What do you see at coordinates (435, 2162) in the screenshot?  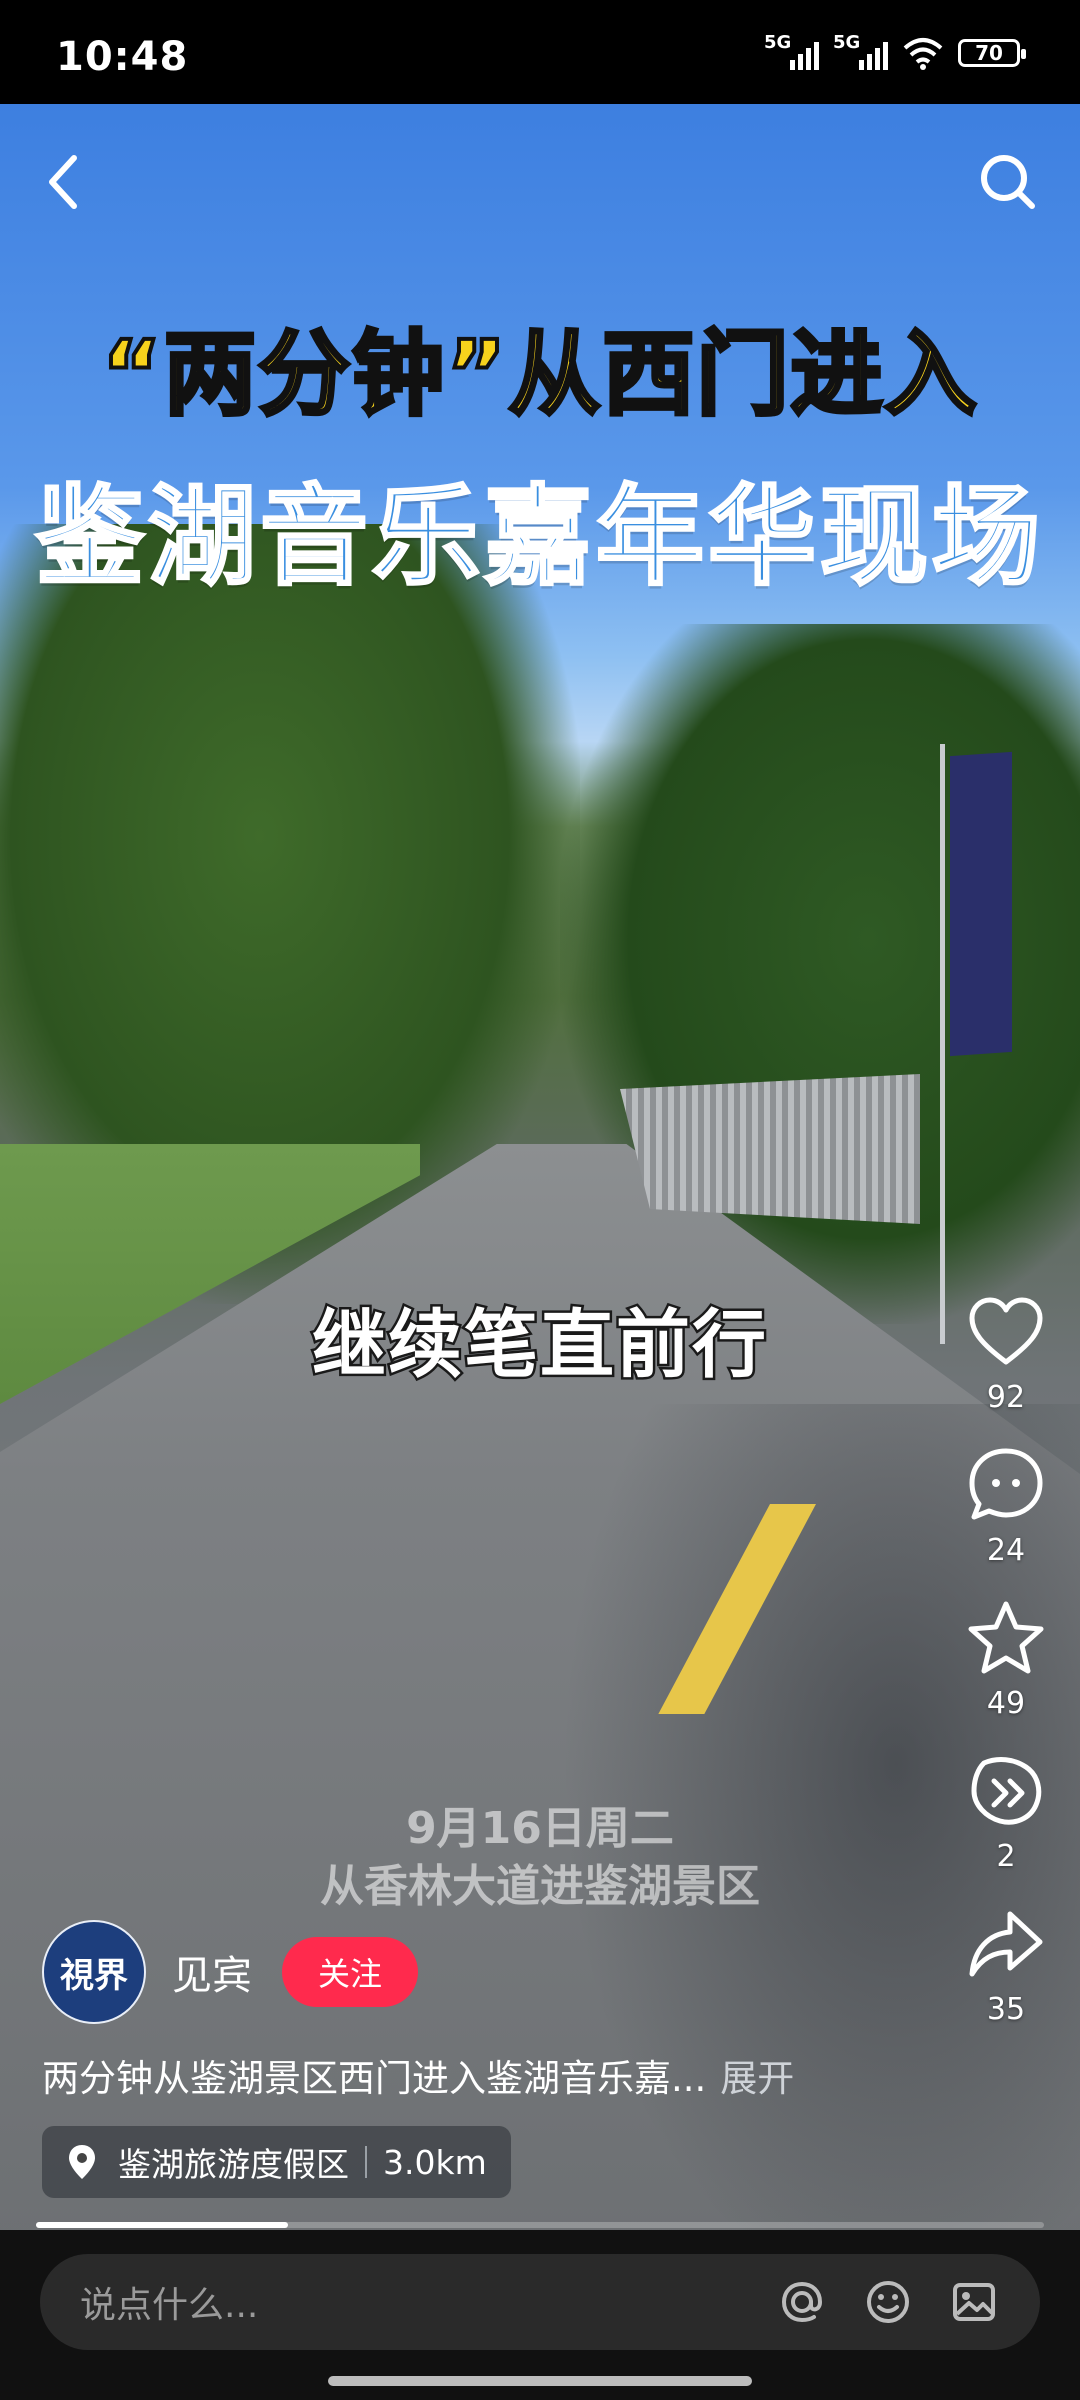 I see `location-distance: 3.0km` at bounding box center [435, 2162].